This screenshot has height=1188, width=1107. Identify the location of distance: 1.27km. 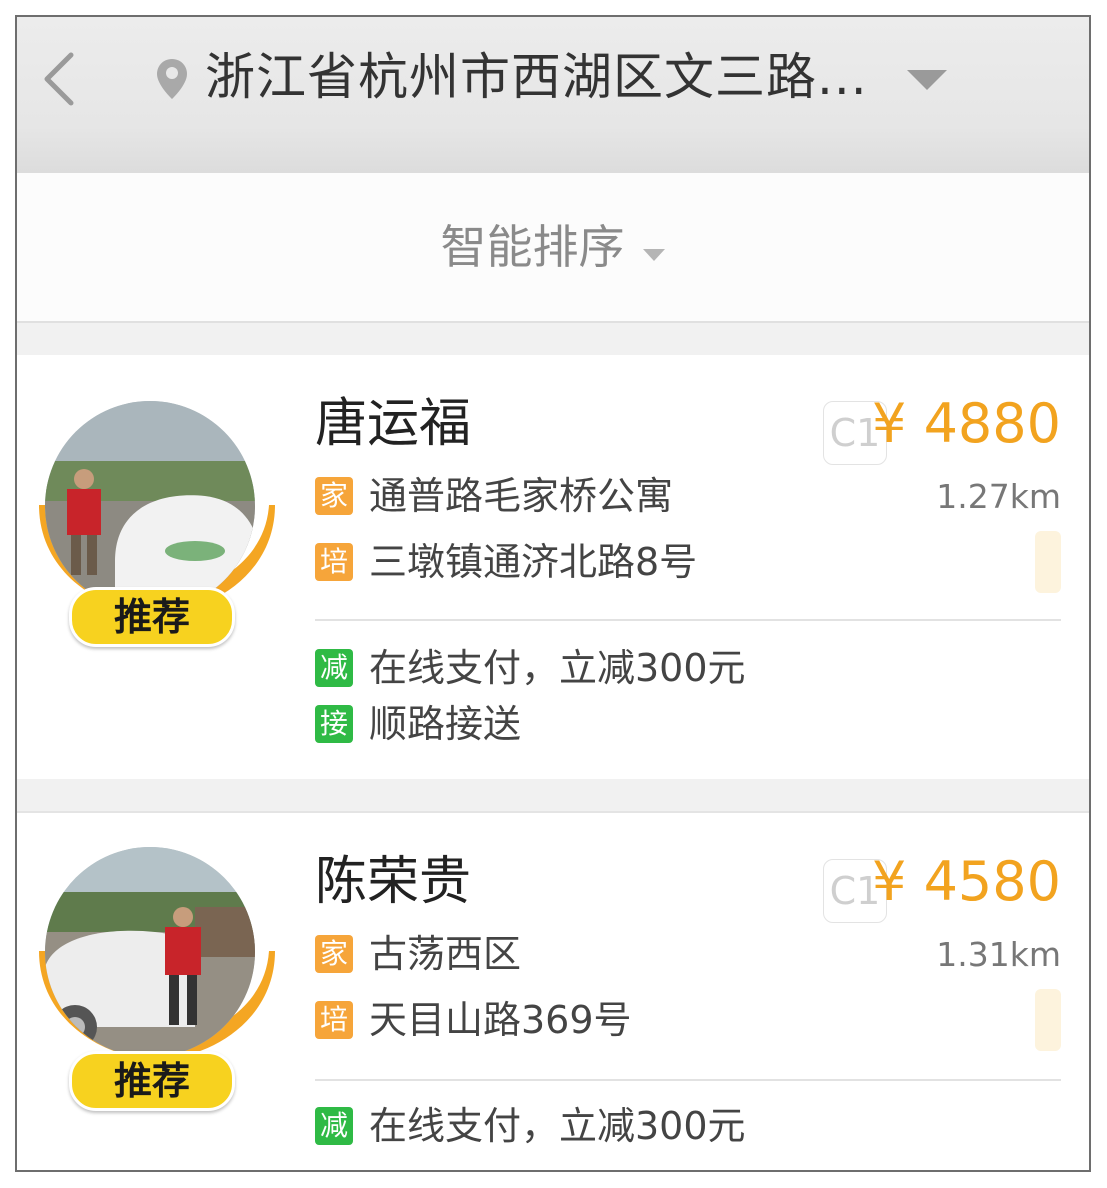
(998, 496).